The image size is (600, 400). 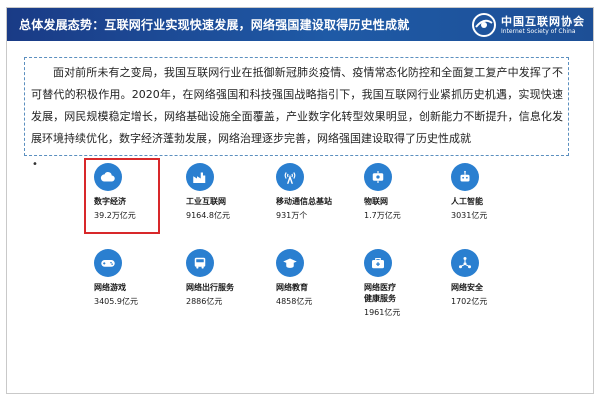 I want to click on stat-industrial-internet: 工业互联网 9164.8亿元, so click(x=226, y=192).